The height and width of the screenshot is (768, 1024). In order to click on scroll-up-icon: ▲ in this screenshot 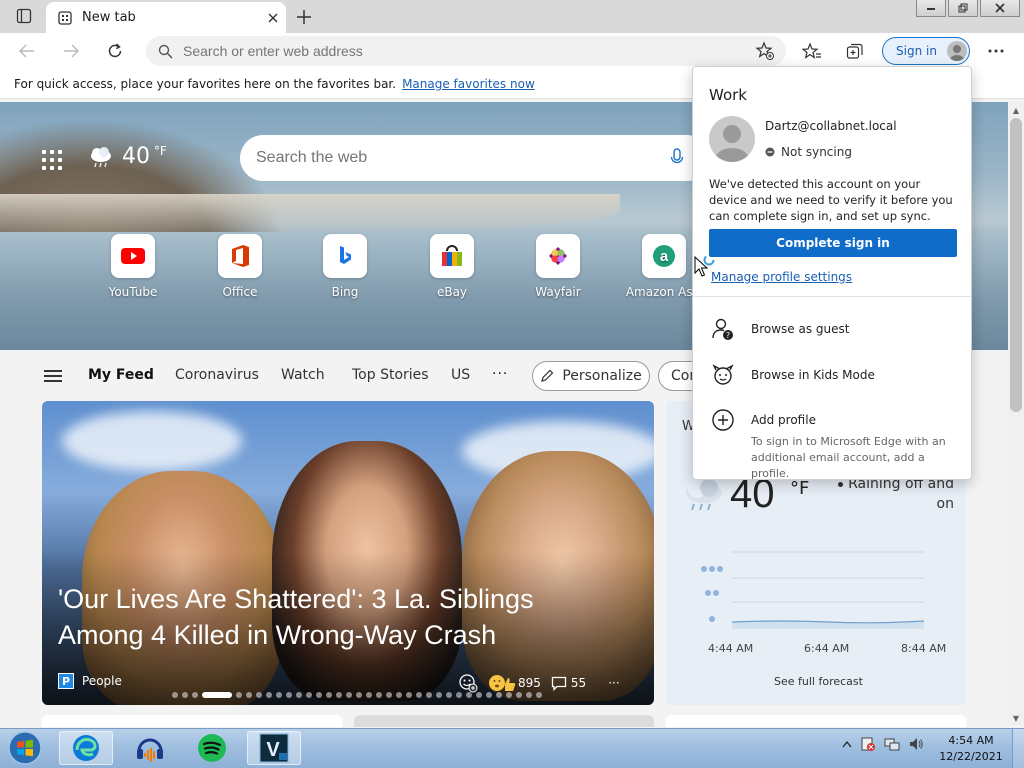, I will do `click(1016, 110)`.